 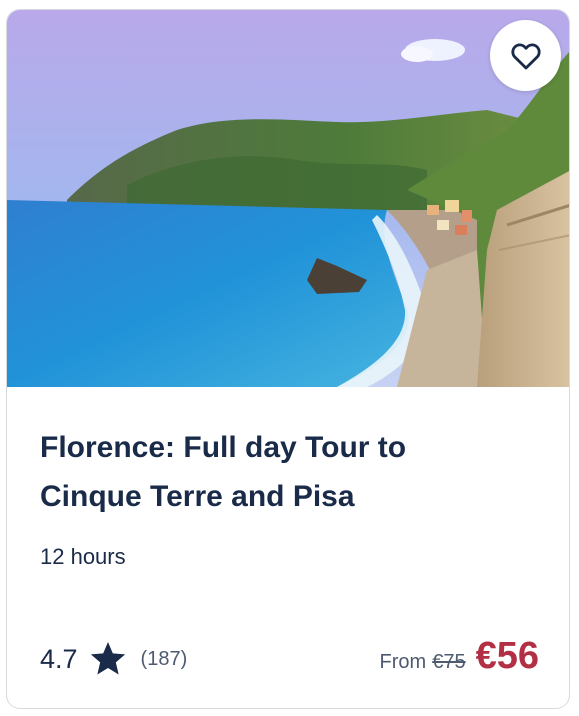 I want to click on wishlist-button, so click(x=525, y=55).